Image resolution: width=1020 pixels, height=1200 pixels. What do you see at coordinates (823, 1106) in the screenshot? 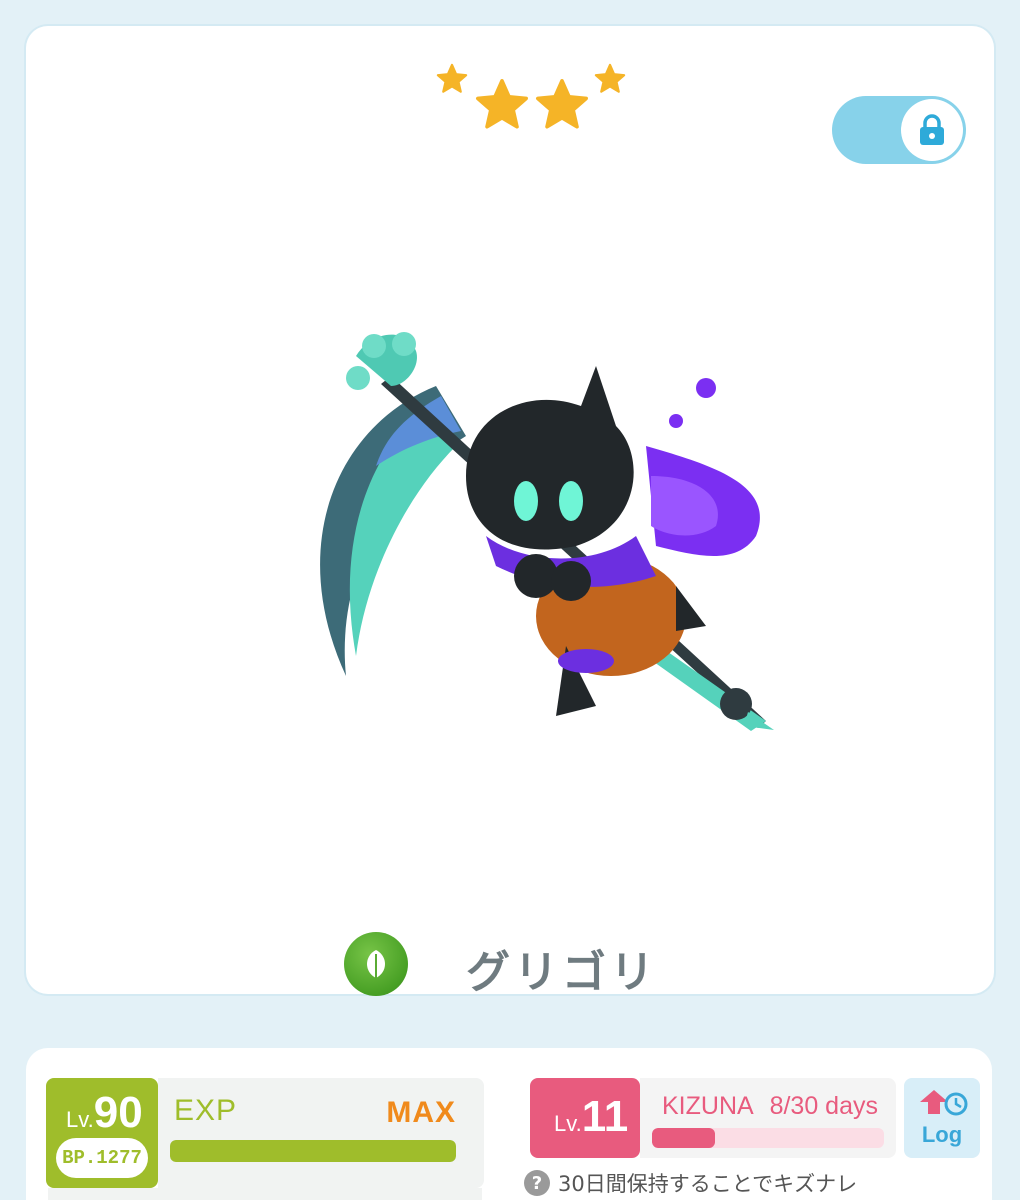
I see `kizuna-days: 8/30 days` at bounding box center [823, 1106].